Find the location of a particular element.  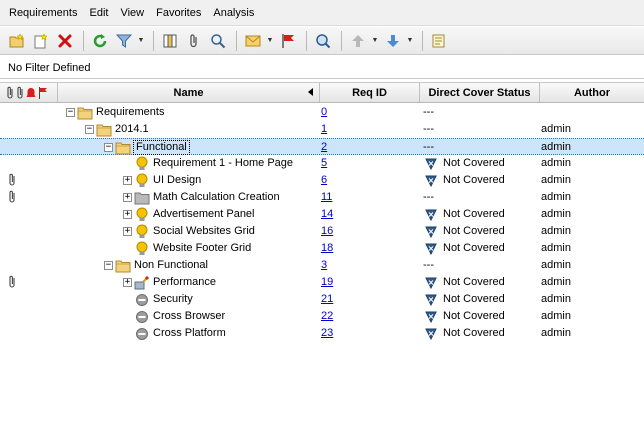

req-id-link: 2 is located at coordinates (324, 147).